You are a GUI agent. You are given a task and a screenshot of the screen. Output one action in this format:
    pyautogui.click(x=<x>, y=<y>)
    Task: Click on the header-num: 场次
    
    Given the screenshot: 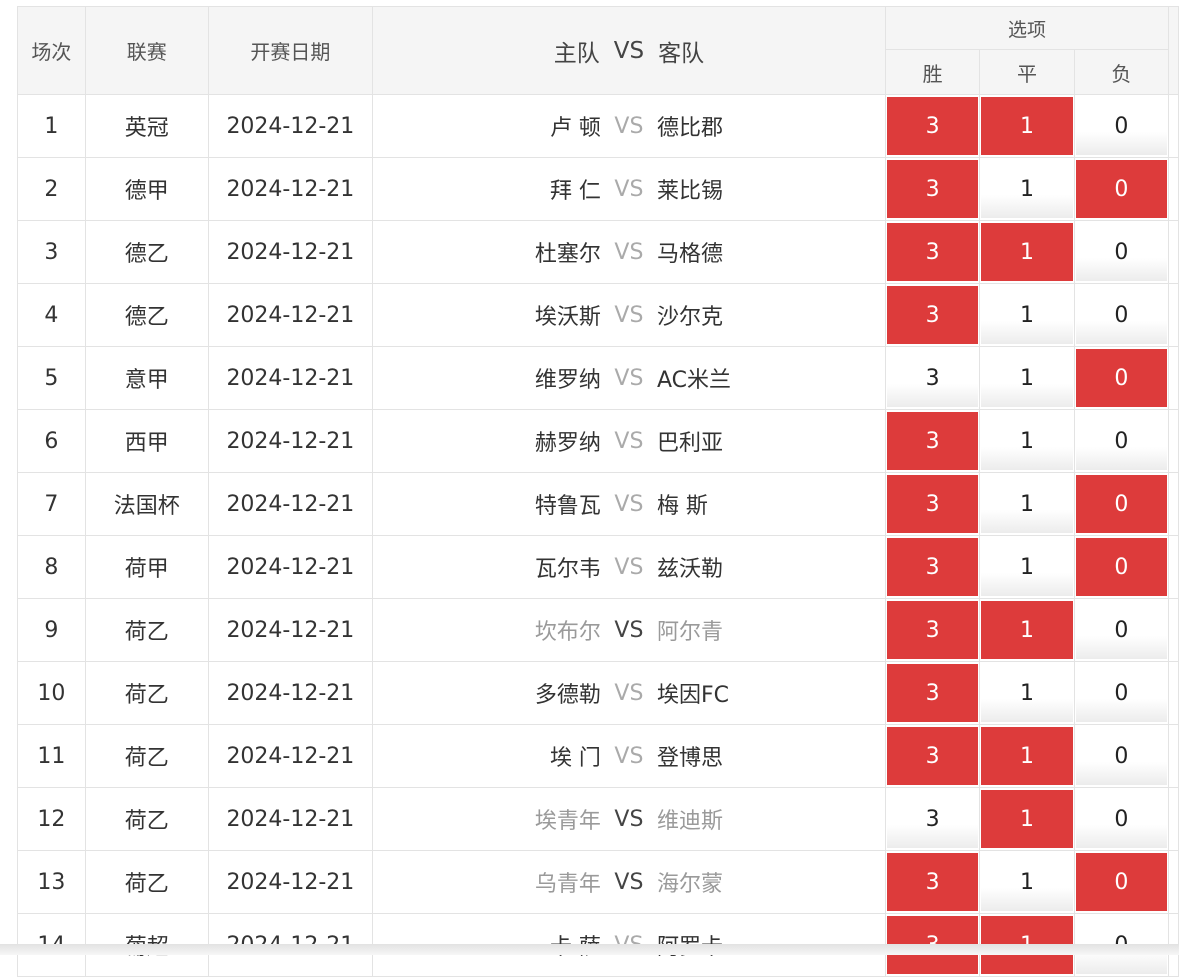 What is the action you would take?
    pyautogui.click(x=51, y=50)
    